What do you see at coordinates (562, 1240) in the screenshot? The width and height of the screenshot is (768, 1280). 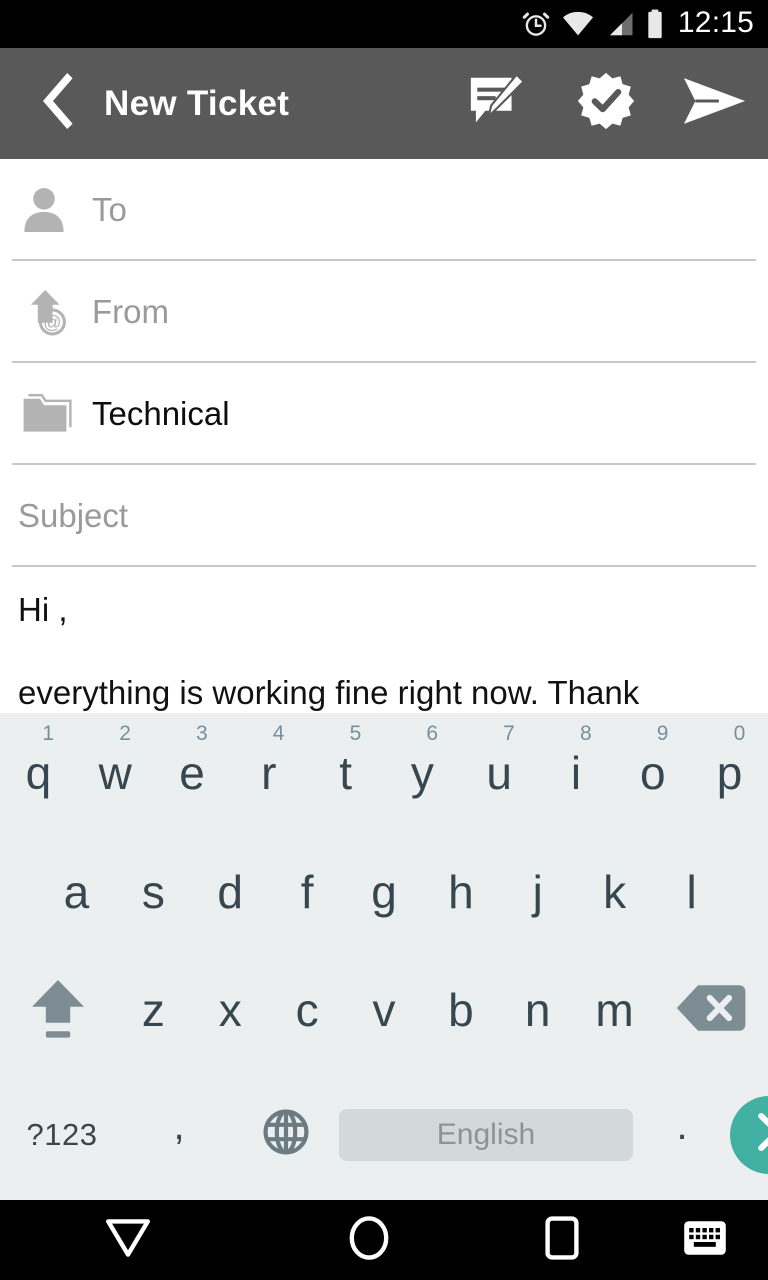 I see `nav-recents-button` at bounding box center [562, 1240].